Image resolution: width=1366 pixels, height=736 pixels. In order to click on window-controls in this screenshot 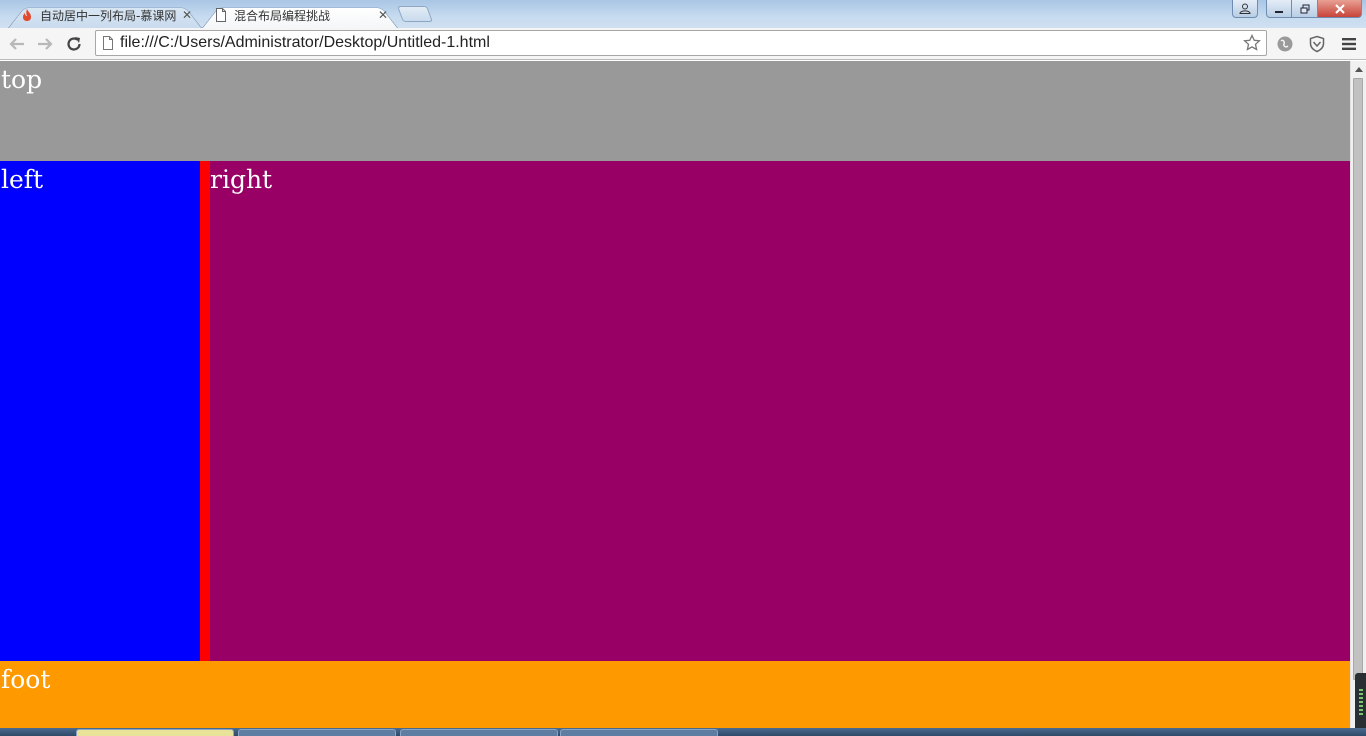, I will do `click(1297, 9)`.